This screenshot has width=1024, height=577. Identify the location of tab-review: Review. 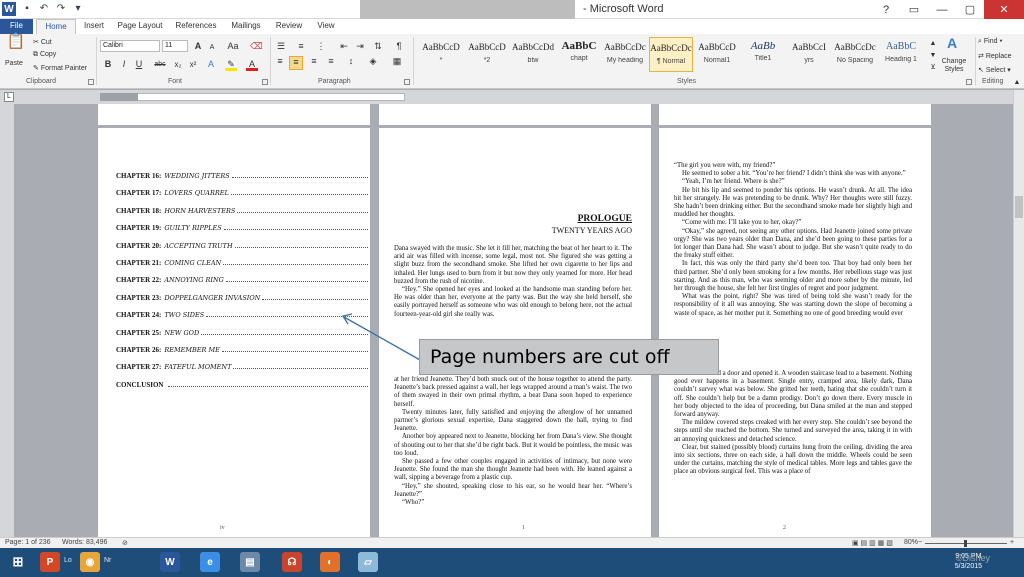
(289, 26).